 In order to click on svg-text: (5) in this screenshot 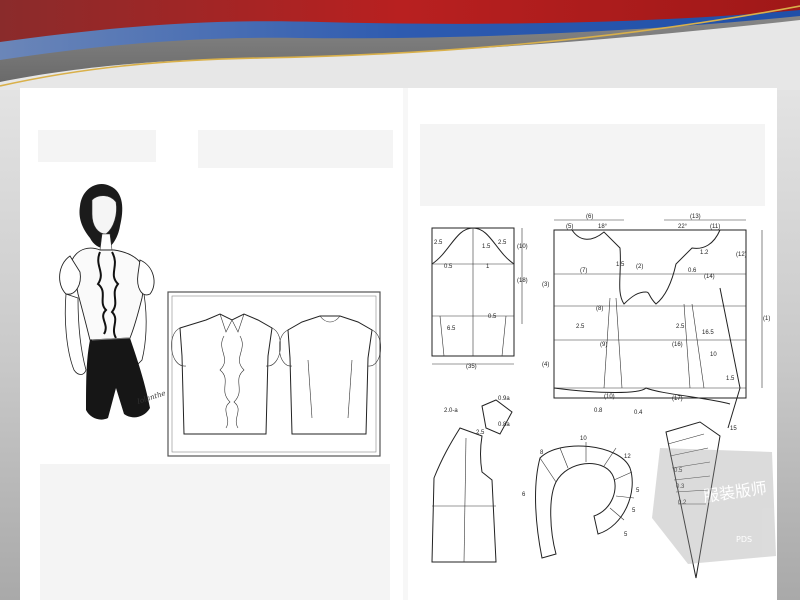, I will do `click(569, 227)`.